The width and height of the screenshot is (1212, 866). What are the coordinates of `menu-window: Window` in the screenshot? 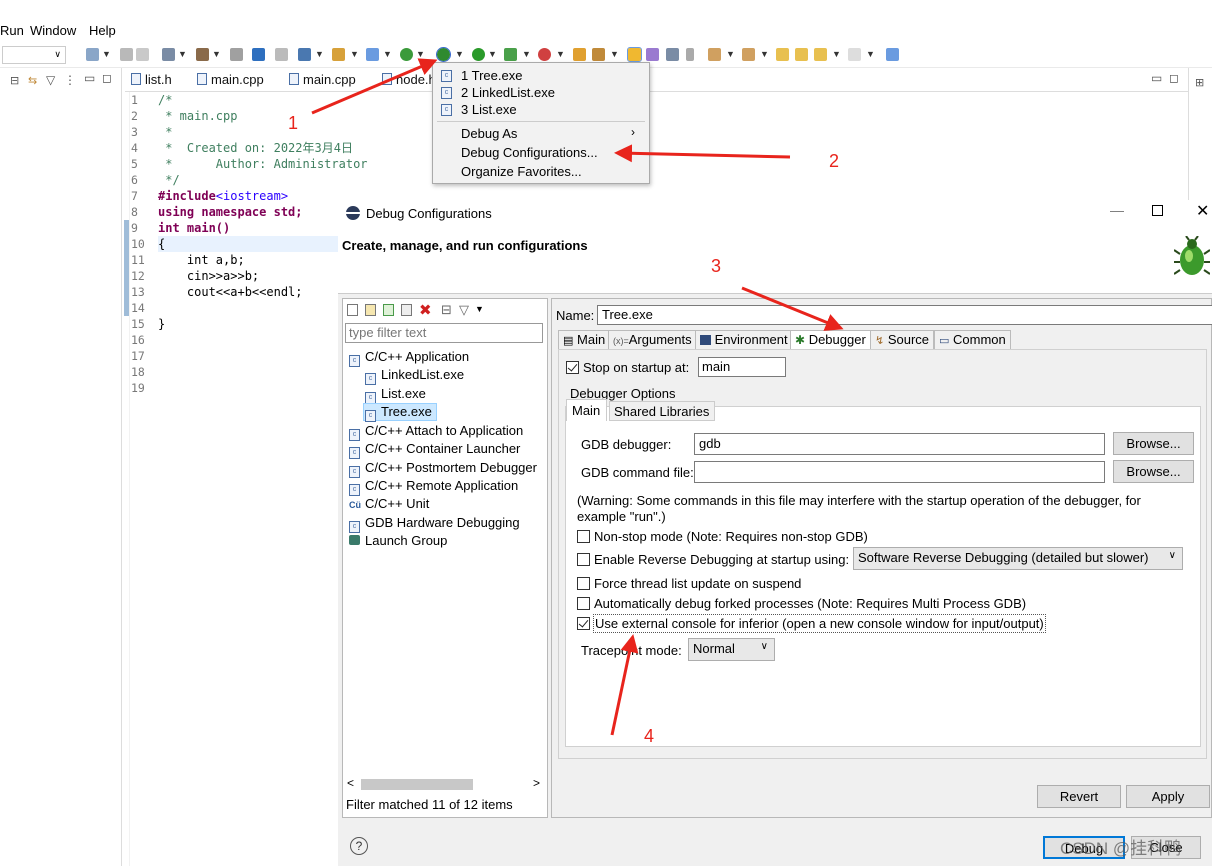 It's located at (53, 30).